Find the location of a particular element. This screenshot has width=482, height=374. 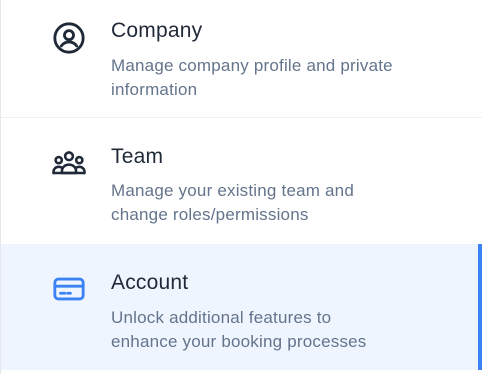

nav-item-title: Team is located at coordinates (137, 156).